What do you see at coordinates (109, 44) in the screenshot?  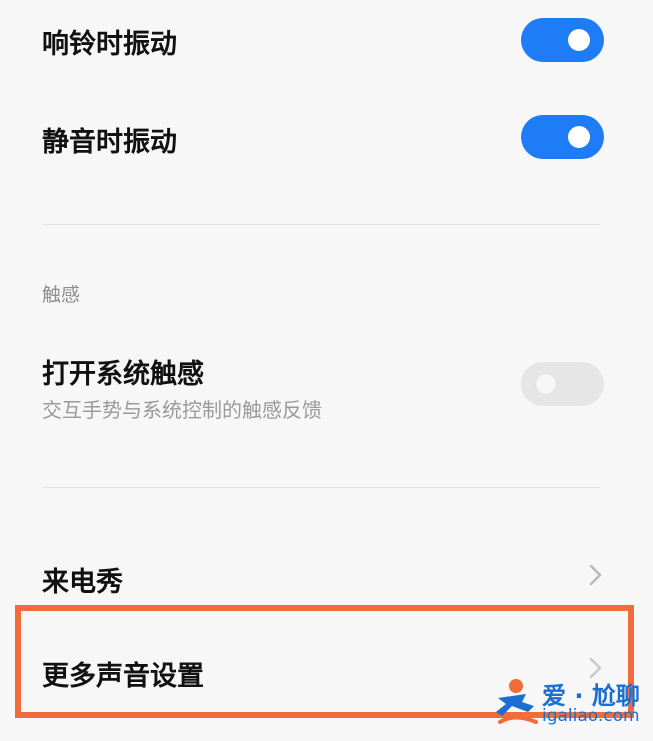 I see `setting-label-vibrate-ring: 响铃时振动` at bounding box center [109, 44].